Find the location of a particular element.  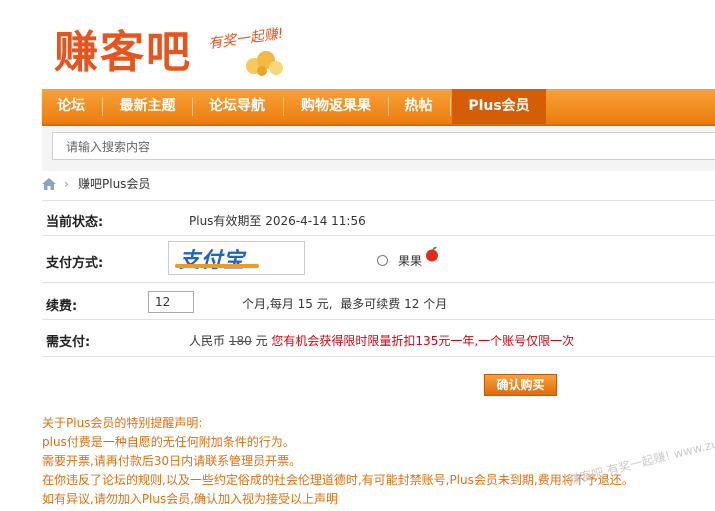

search-bar: 请输入搜索内容 is located at coordinates (378, 148).